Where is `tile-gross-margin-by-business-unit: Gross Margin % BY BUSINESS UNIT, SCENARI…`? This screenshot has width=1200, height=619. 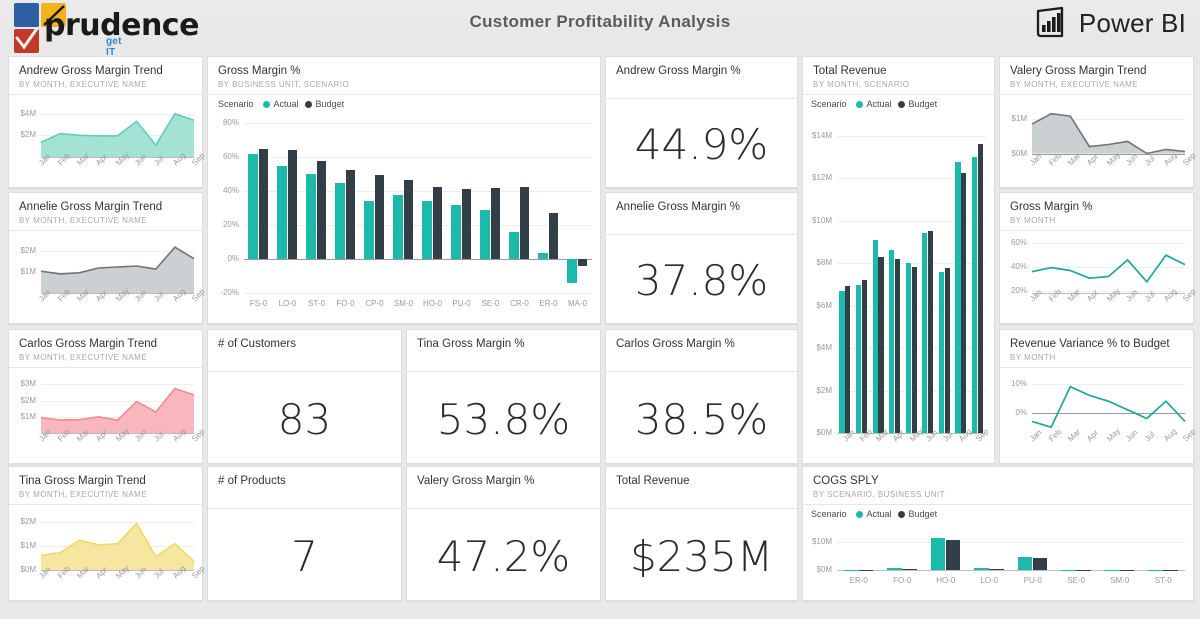 tile-gross-margin-by-business-unit: Gross Margin % BY BUSINESS UNIT, SCENARI… is located at coordinates (404, 190).